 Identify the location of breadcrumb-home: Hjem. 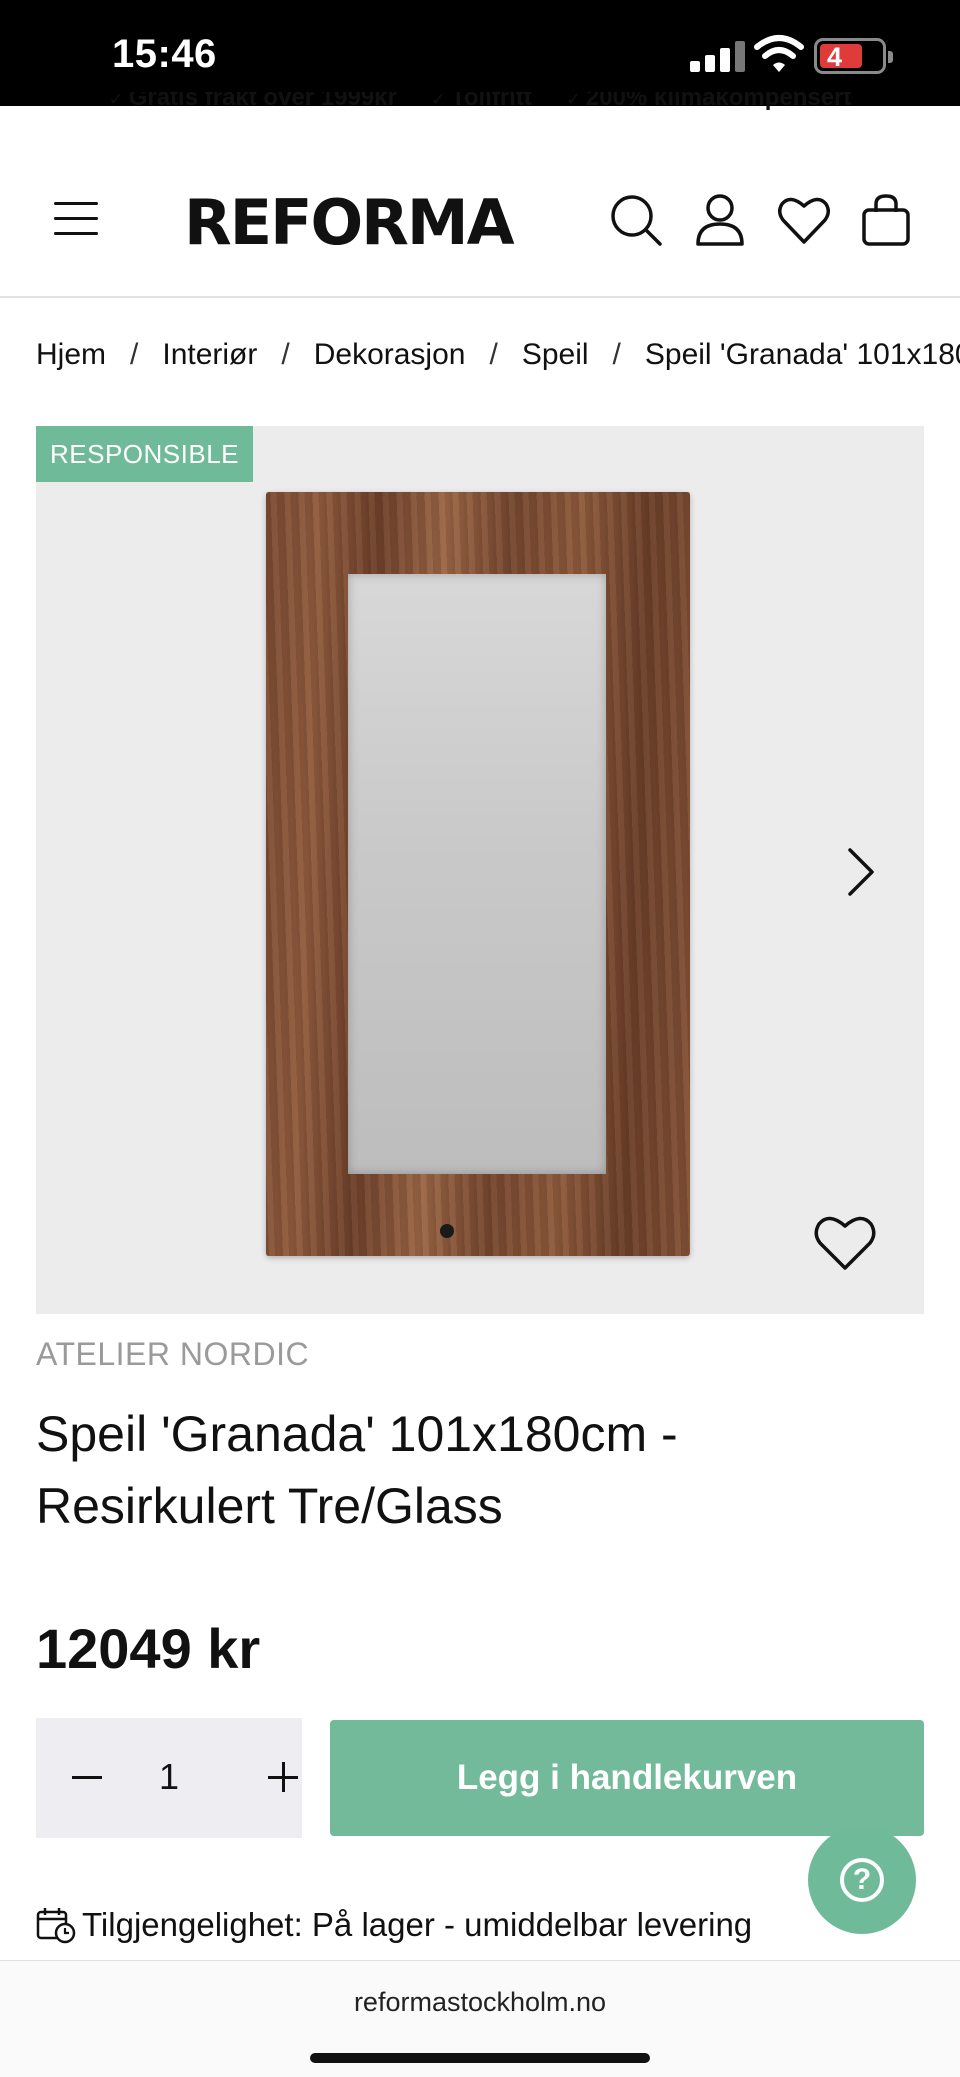
(71, 354).